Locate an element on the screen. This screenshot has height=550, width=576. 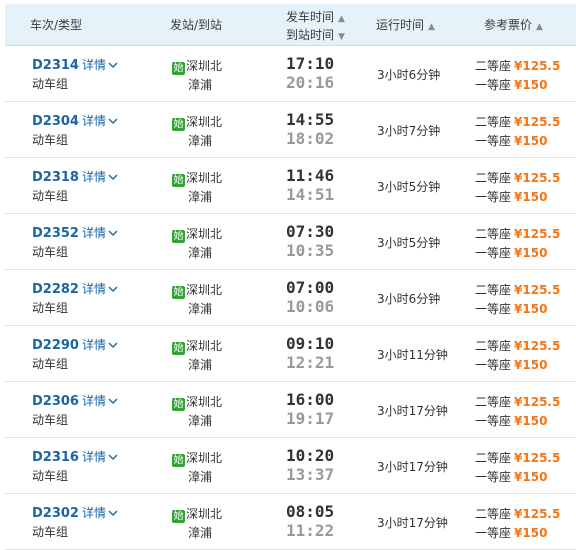
duration: 3小时17分钟 is located at coordinates (412, 523).